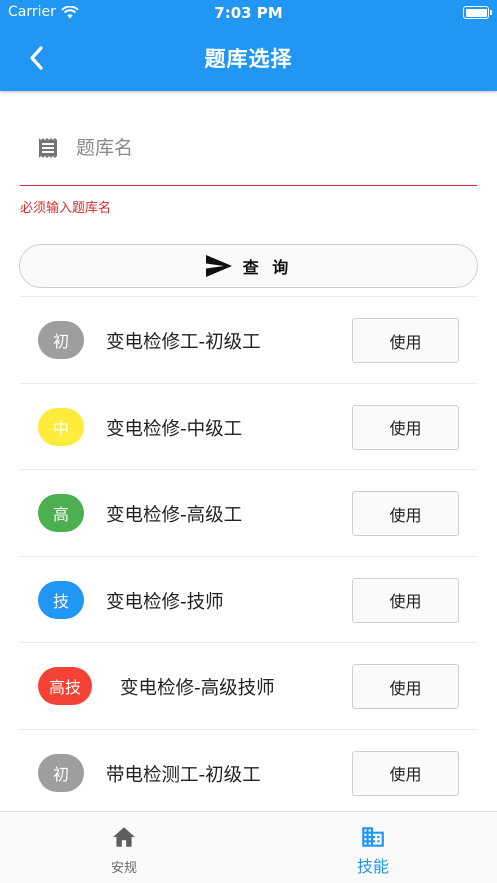  I want to click on home-icon, so click(124, 837).